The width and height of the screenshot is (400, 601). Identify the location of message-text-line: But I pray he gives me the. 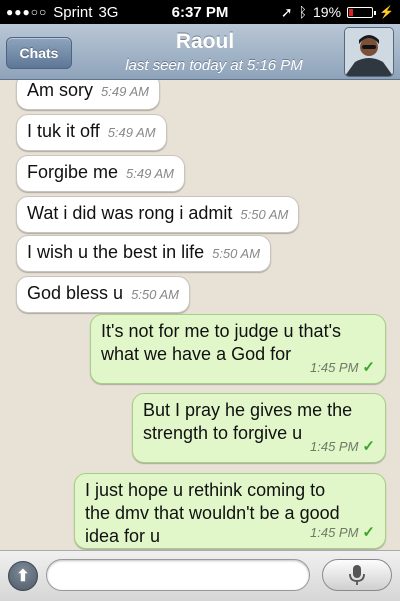
(248, 410).